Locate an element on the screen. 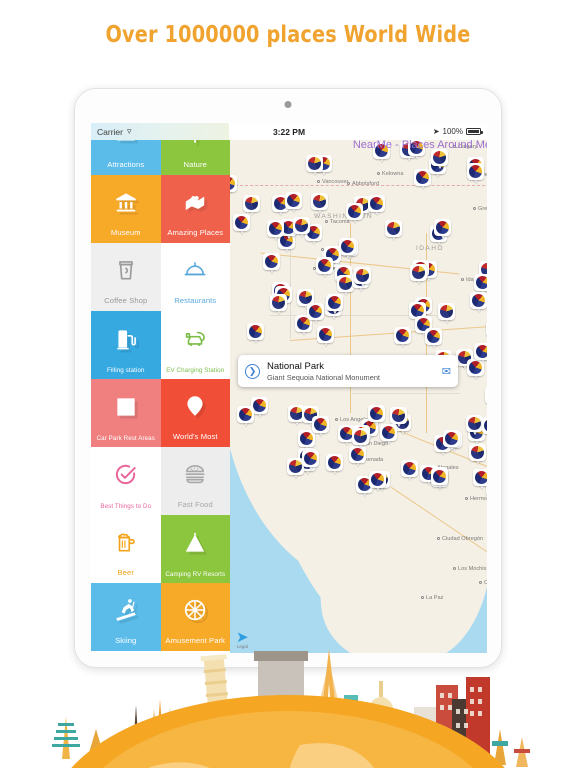 The height and width of the screenshot is (768, 576). tile-label: Attractions is located at coordinates (126, 165).